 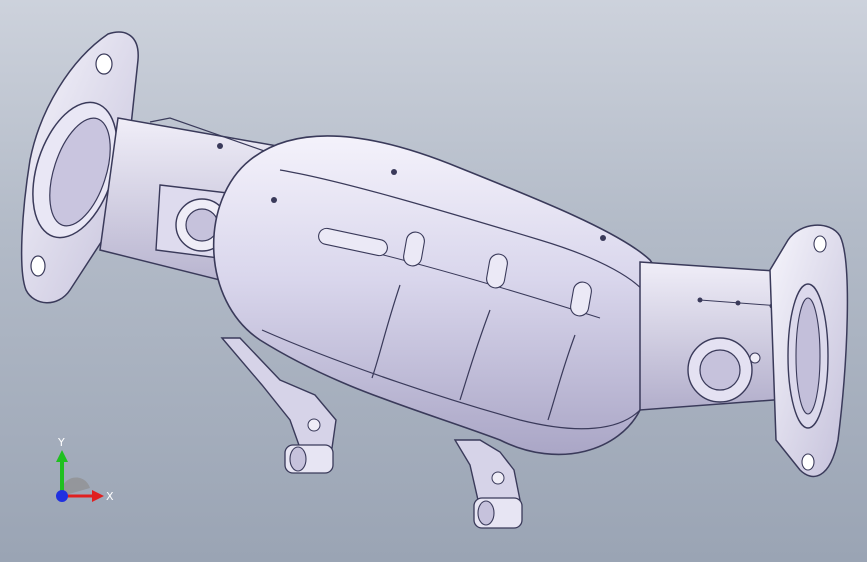 What do you see at coordinates (488, 484) in the screenshot?
I see `mounting-bracket-right` at bounding box center [488, 484].